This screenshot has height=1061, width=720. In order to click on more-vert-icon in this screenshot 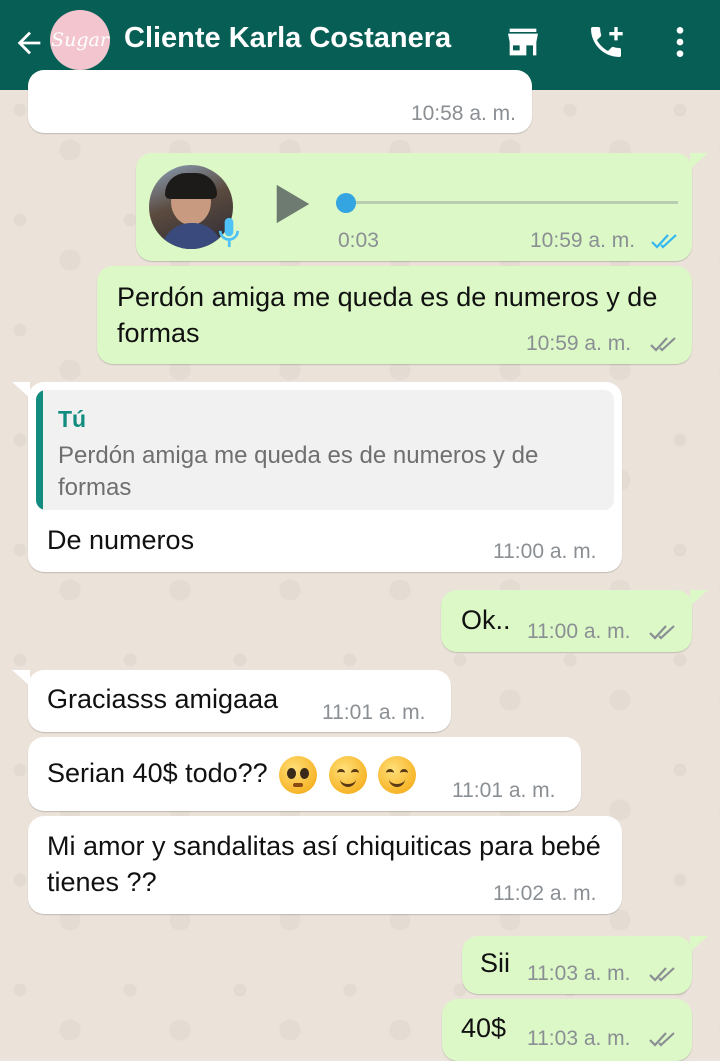, I will do `click(680, 42)`.